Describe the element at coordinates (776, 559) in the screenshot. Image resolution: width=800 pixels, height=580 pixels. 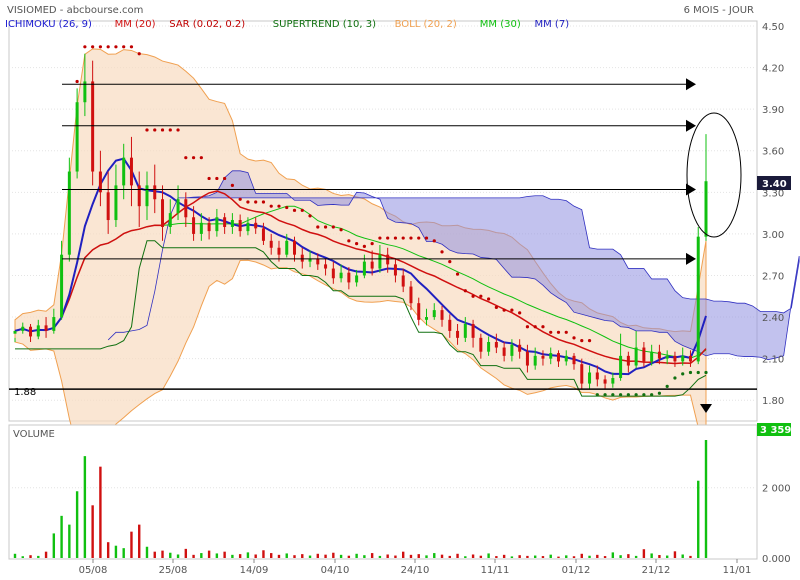
I see `volume-tick-label: 0.000` at that location.